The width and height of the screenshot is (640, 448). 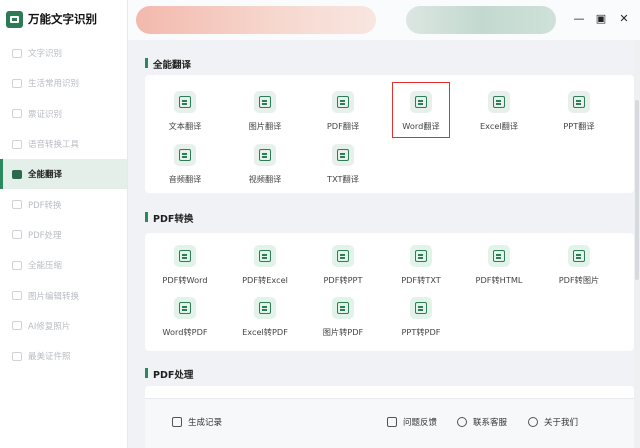 What do you see at coordinates (601, 18) in the screenshot?
I see `maximize-button: ▣` at bounding box center [601, 18].